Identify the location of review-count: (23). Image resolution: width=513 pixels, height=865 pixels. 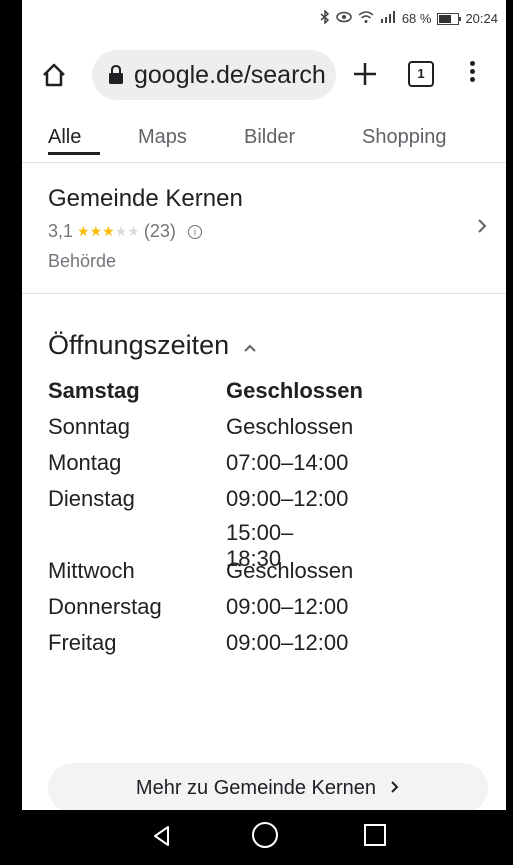
(159, 231).